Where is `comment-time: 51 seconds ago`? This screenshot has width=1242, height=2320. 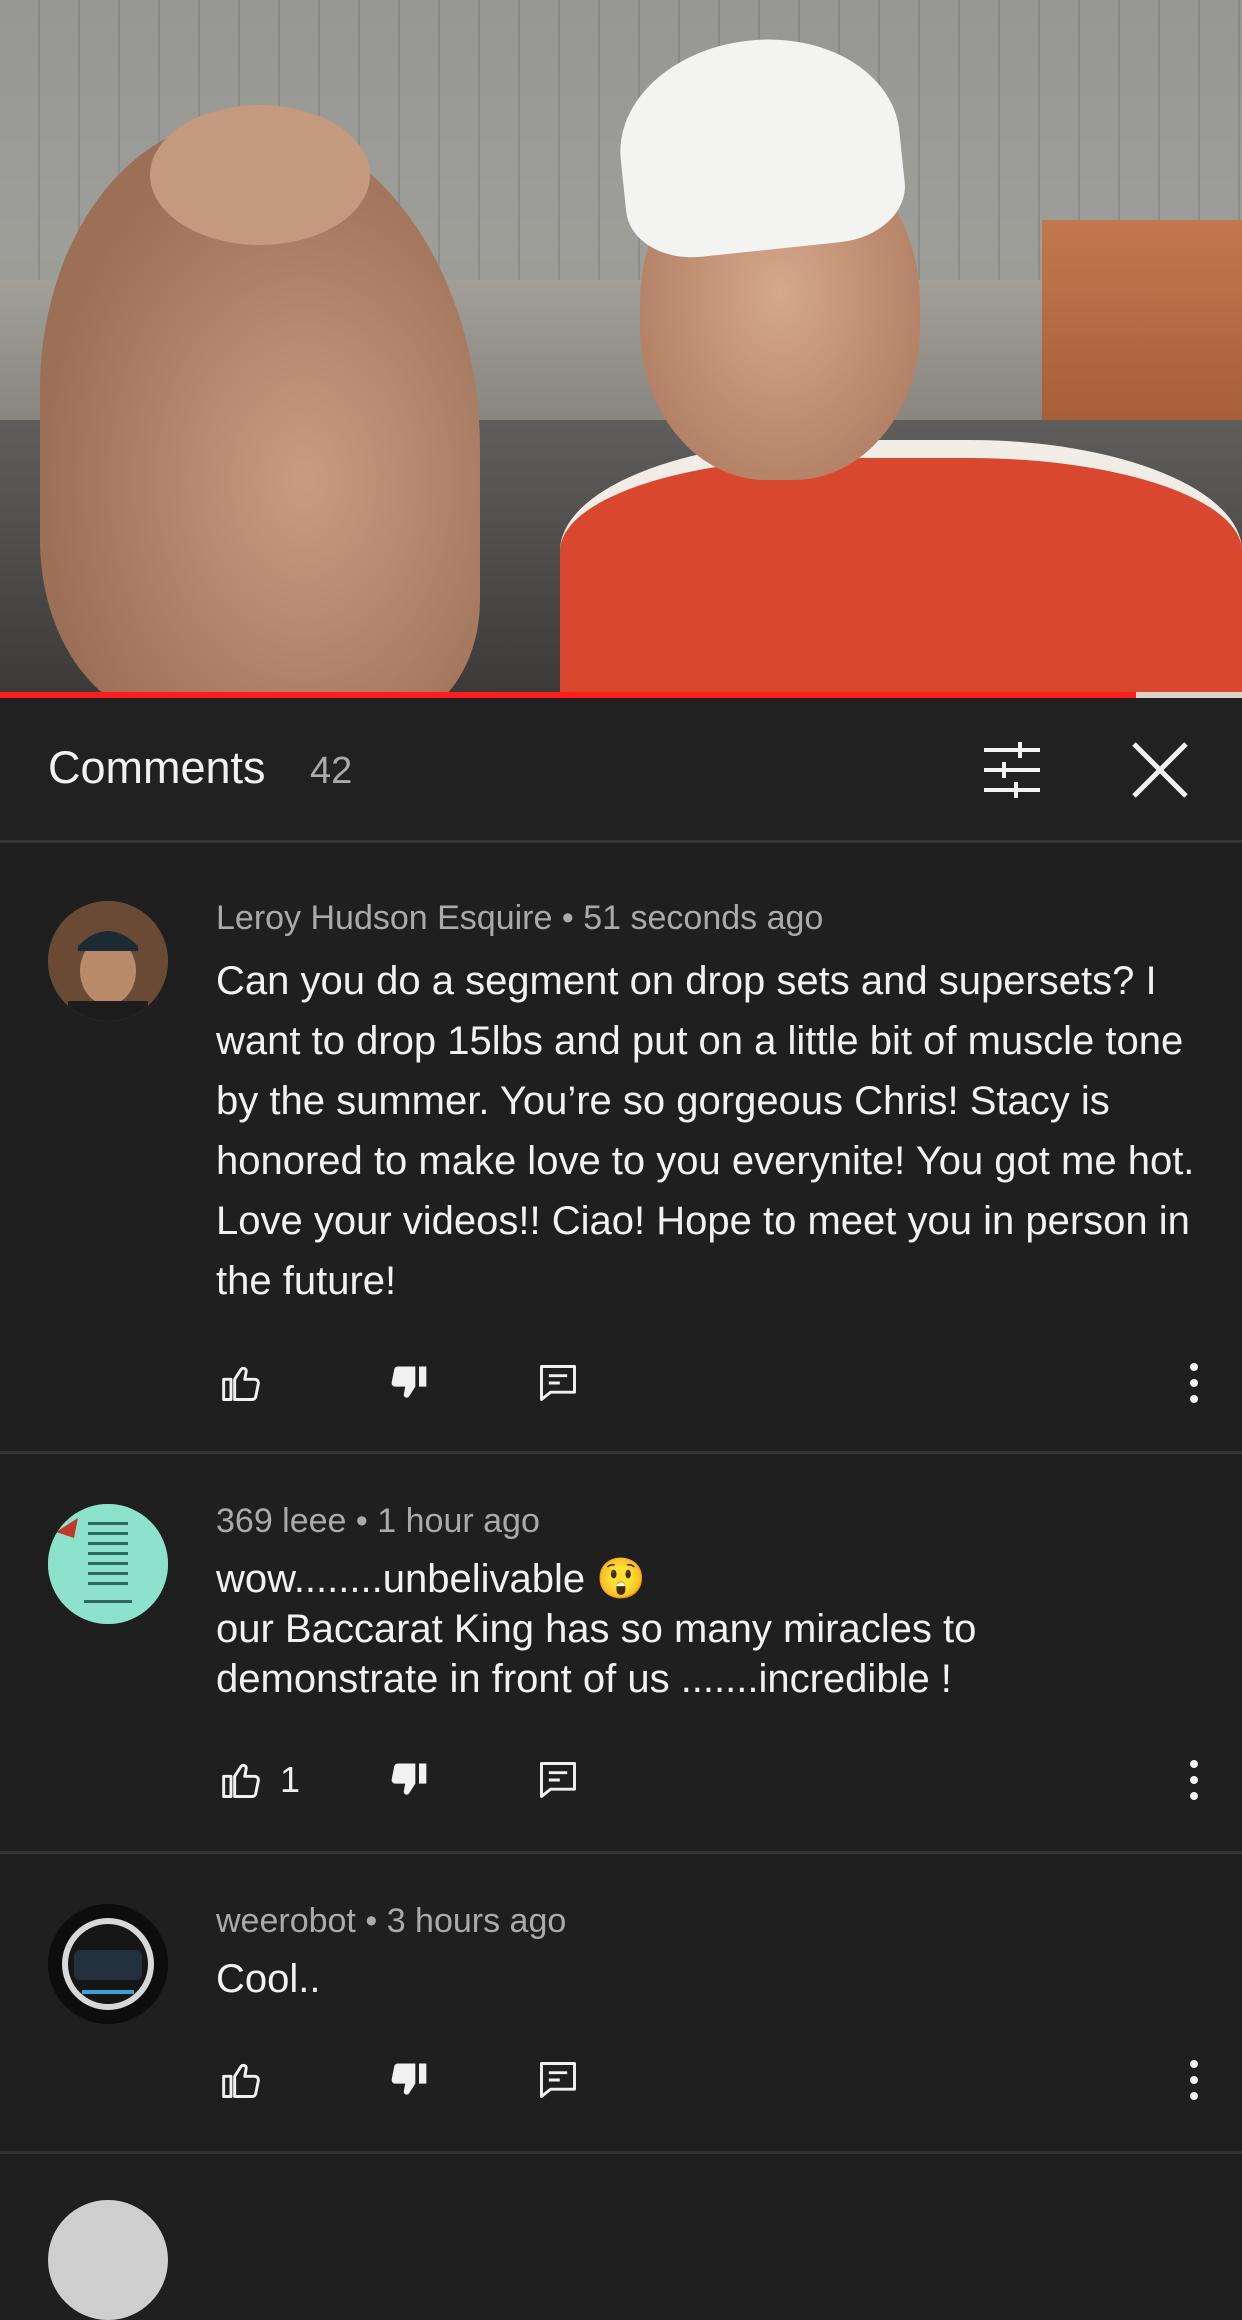
comment-time: 51 seconds ago is located at coordinates (703, 918).